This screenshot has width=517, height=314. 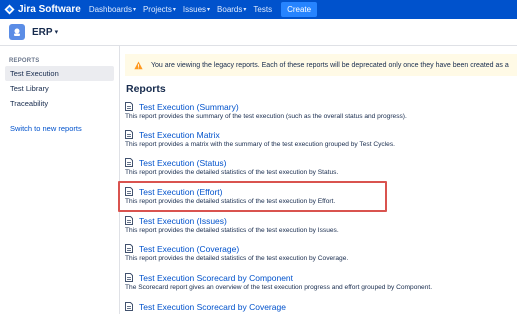 I want to click on nav-dashboards: Dashboards ▾, so click(x=112, y=9).